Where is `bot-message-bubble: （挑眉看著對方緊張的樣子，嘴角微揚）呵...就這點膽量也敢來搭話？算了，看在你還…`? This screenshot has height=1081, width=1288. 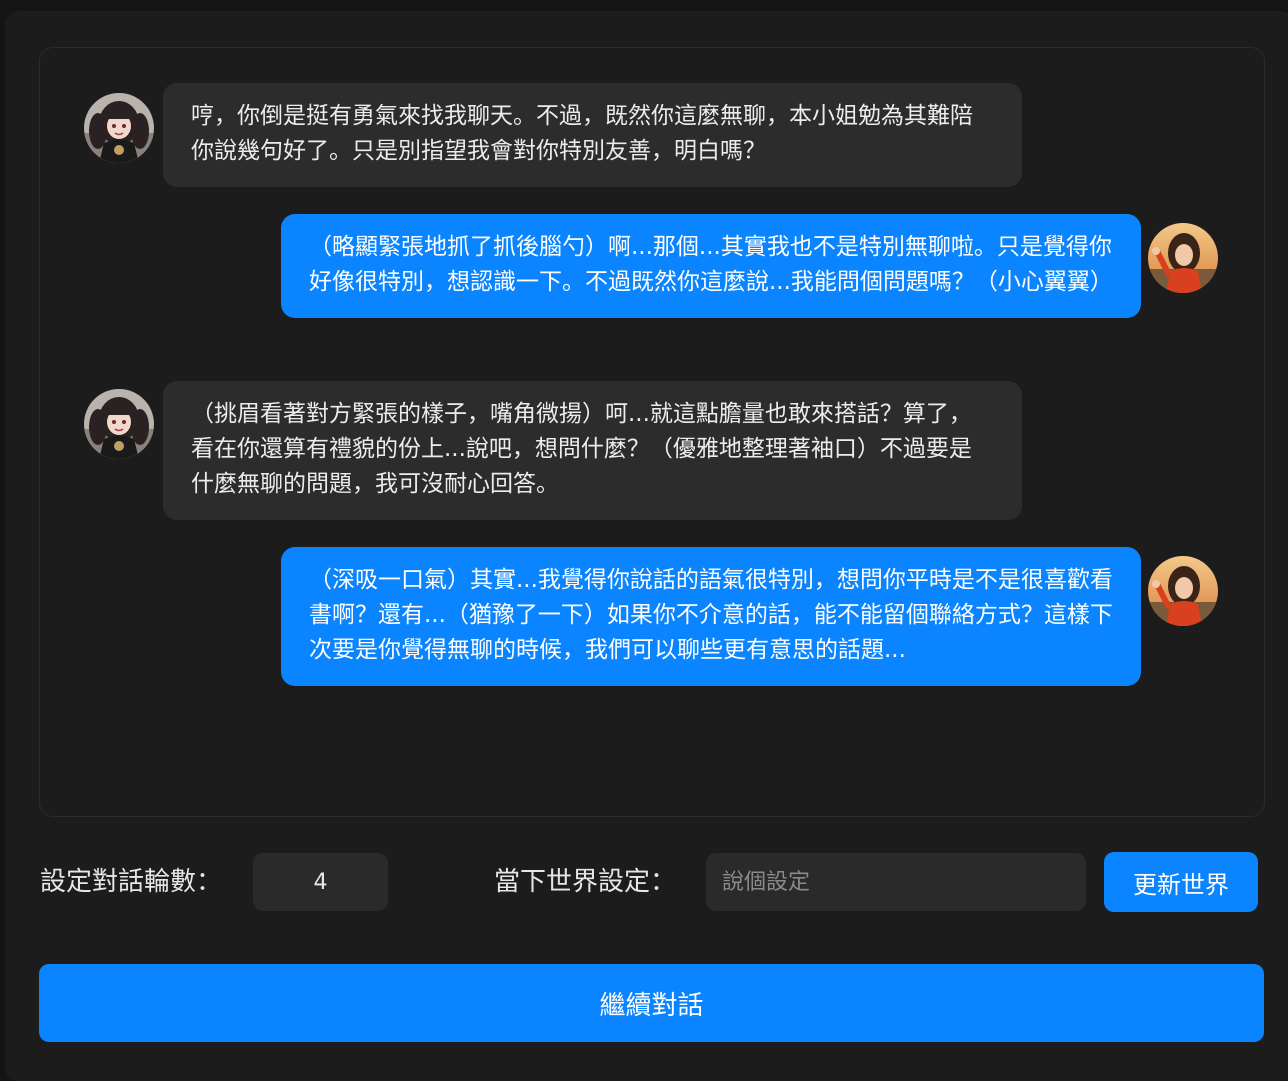
bot-message-bubble: （挑眉看著對方緊張的樣子，嘴角微揚）呵...就這點膽量也敢來搭話？算了，看在你還… is located at coordinates (592, 450).